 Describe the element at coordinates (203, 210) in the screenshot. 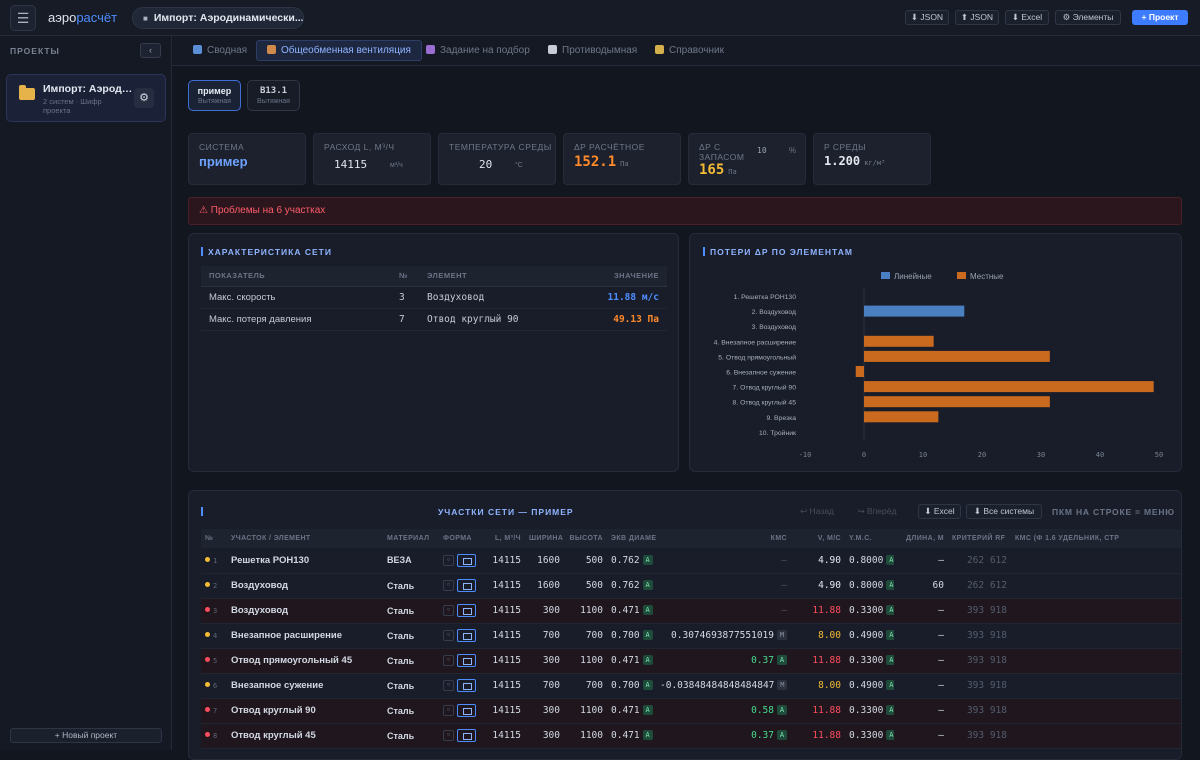

I see `warning-icon: ⚠` at that location.